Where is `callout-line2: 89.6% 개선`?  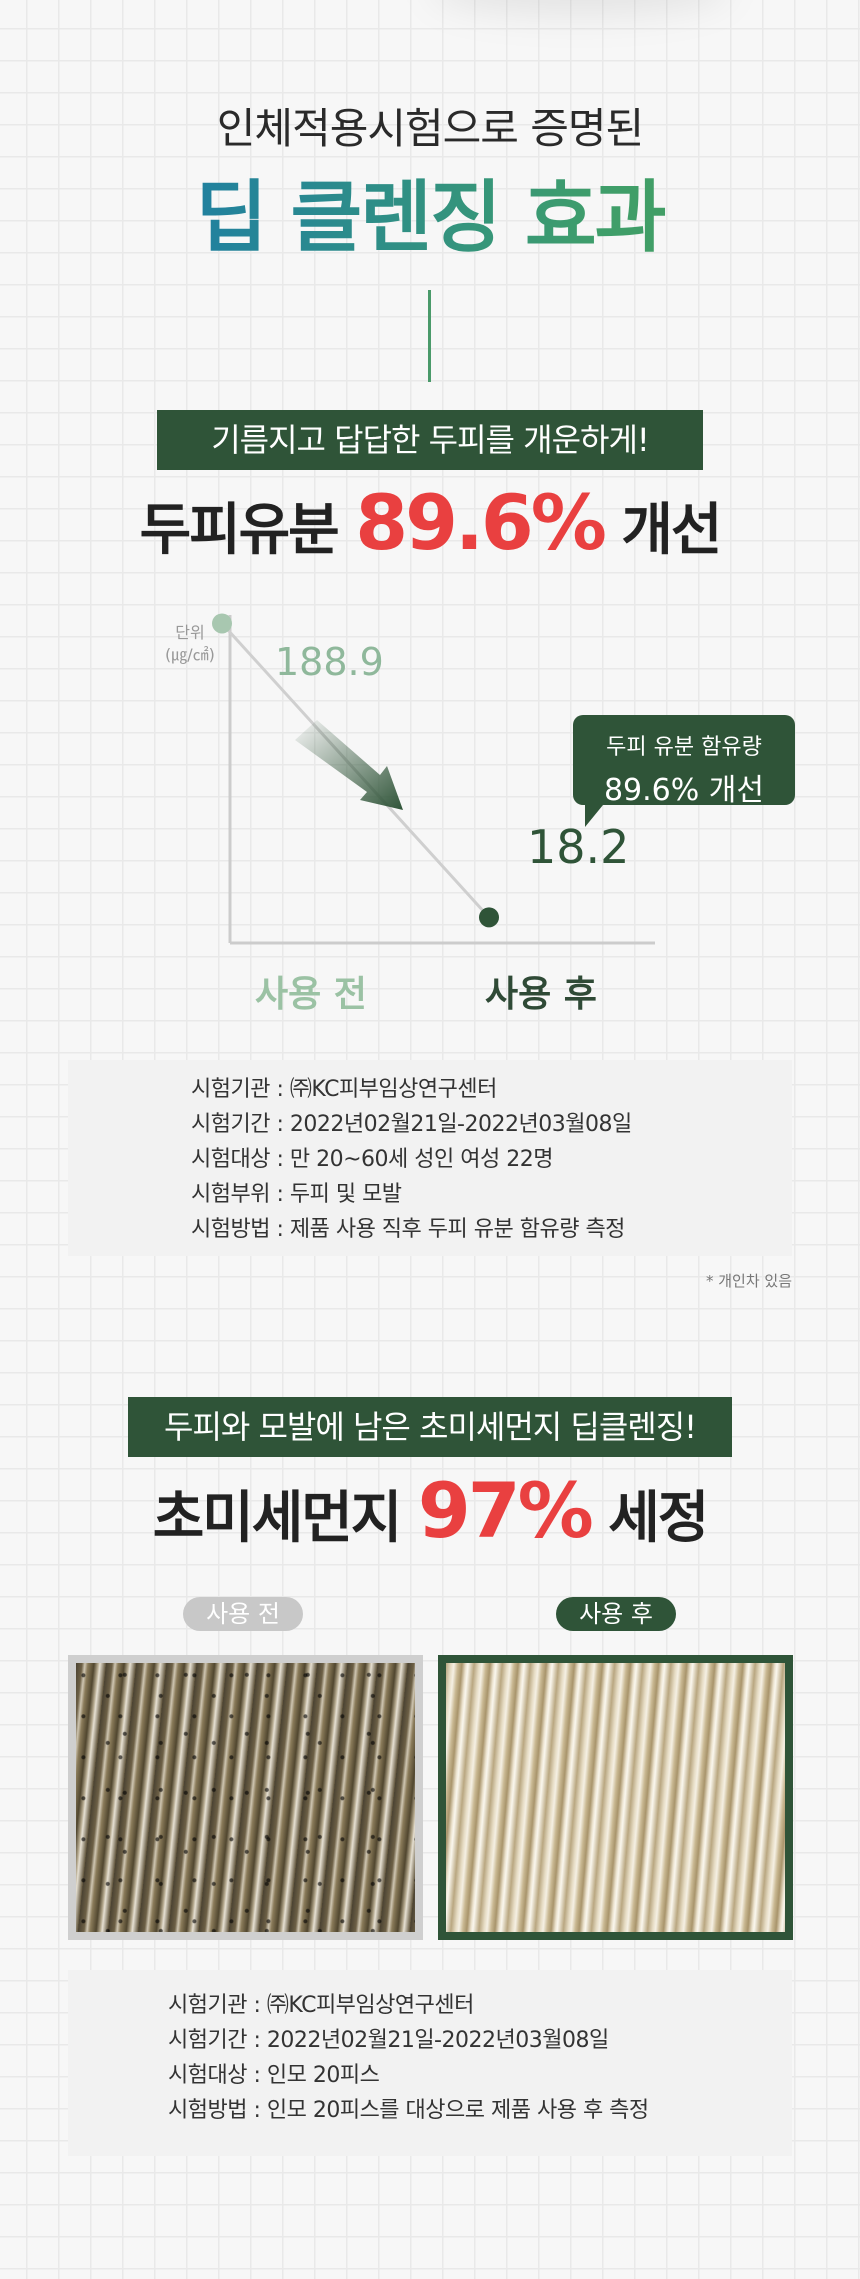 callout-line2: 89.6% 개선 is located at coordinates (684, 790).